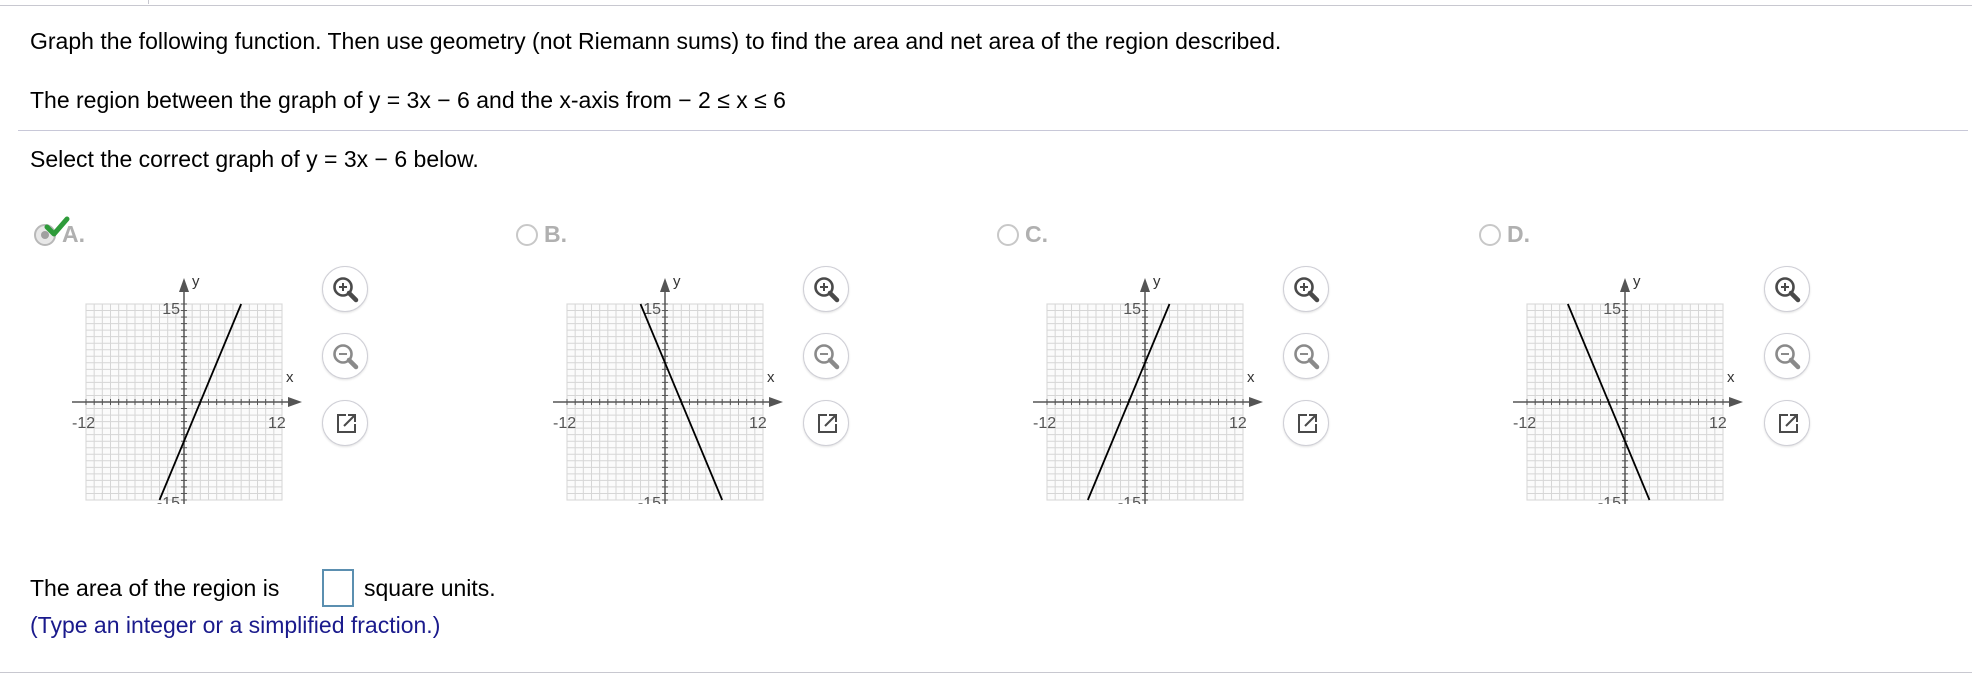  I want to click on answer-suffix: square units., so click(430, 588).